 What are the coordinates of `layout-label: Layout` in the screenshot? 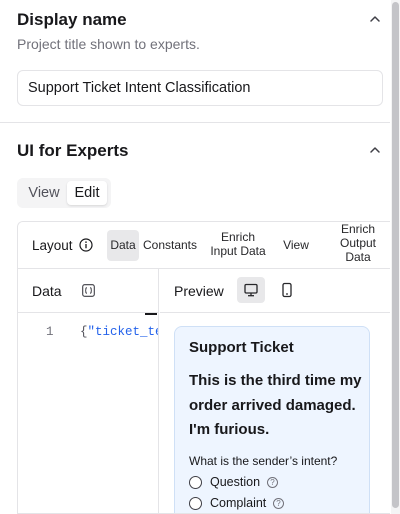 It's located at (52, 245).